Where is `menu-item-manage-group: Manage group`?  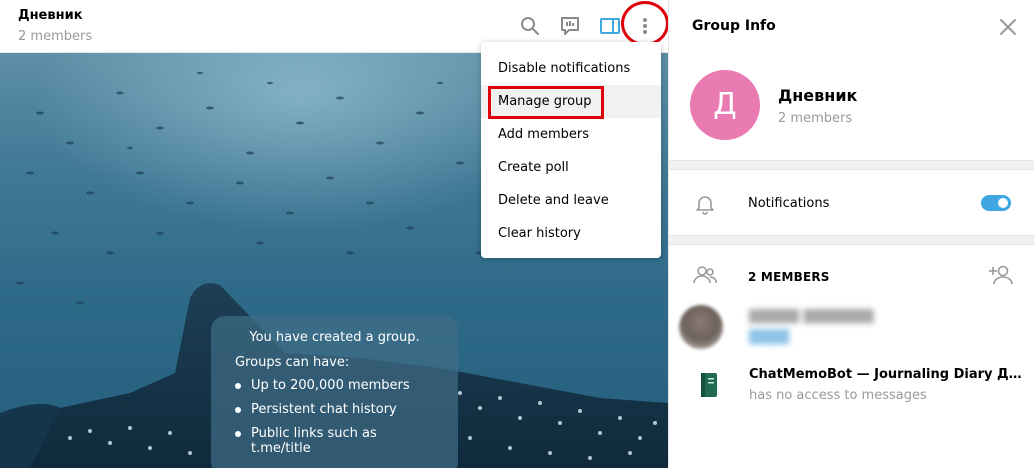 menu-item-manage-group: Manage group is located at coordinates (571, 102).